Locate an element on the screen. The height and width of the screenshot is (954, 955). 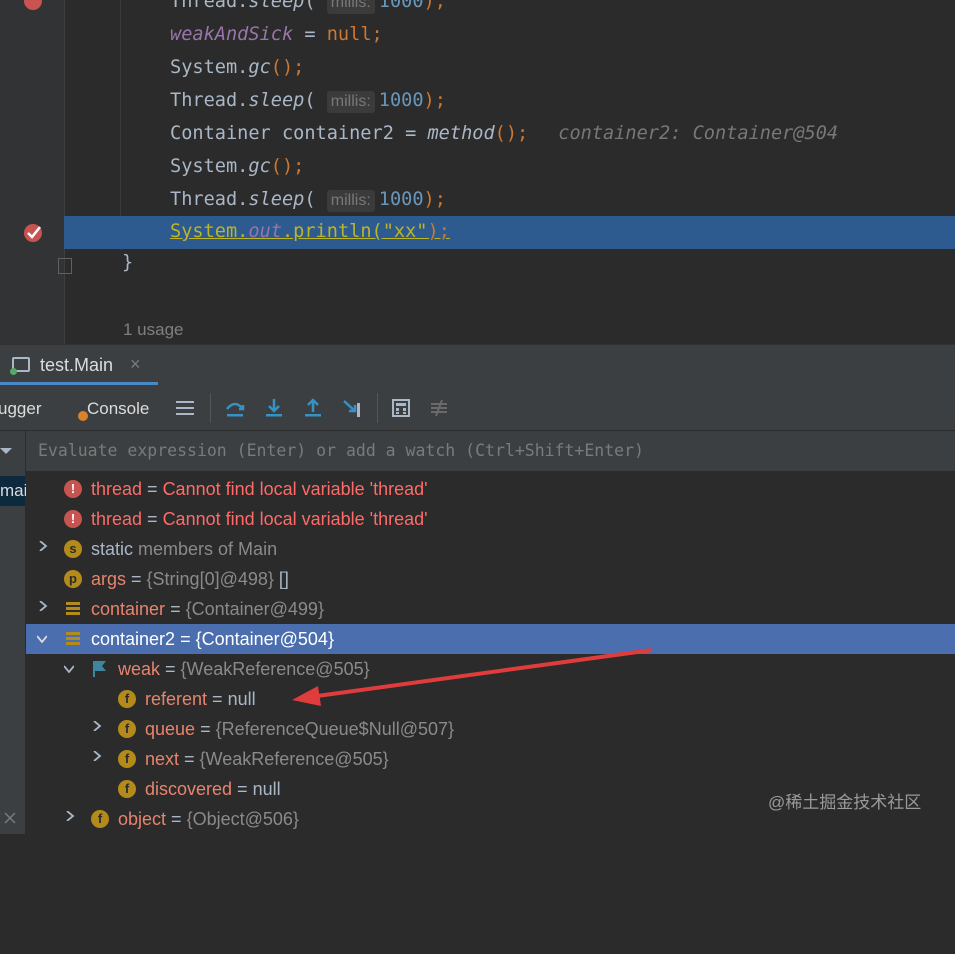
step-over-icon is located at coordinates (235, 408).